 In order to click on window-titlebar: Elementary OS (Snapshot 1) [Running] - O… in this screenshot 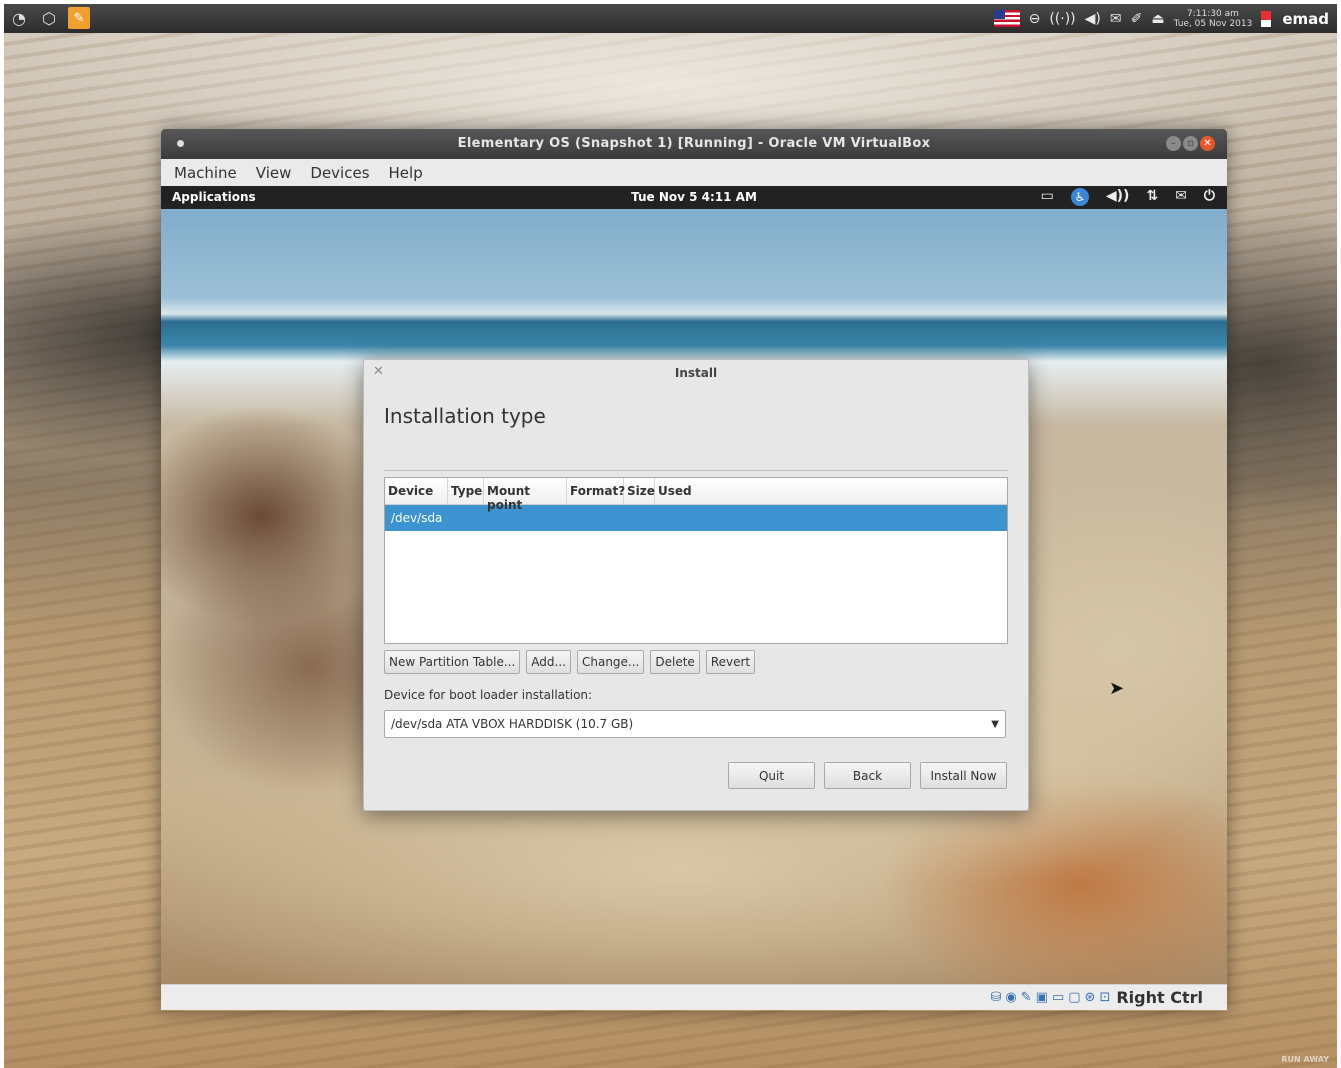, I will do `click(694, 144)`.